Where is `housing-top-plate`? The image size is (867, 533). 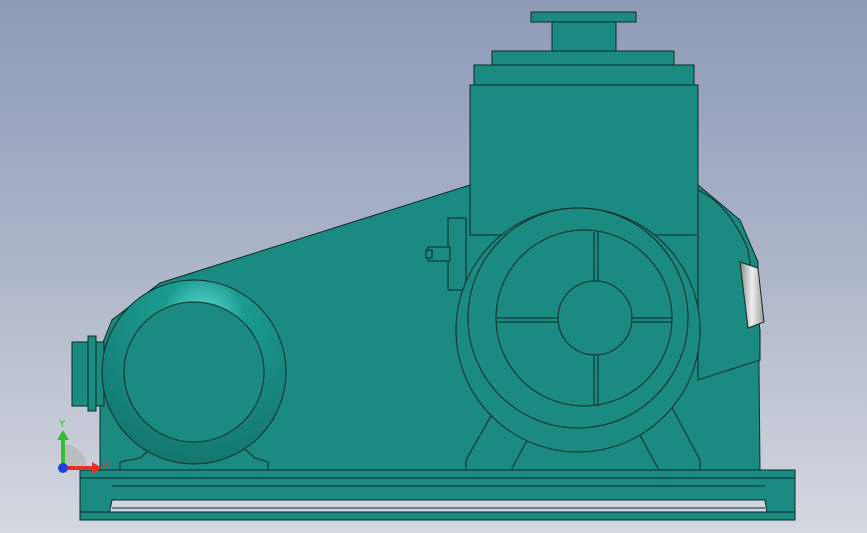 housing-top-plate is located at coordinates (584, 75).